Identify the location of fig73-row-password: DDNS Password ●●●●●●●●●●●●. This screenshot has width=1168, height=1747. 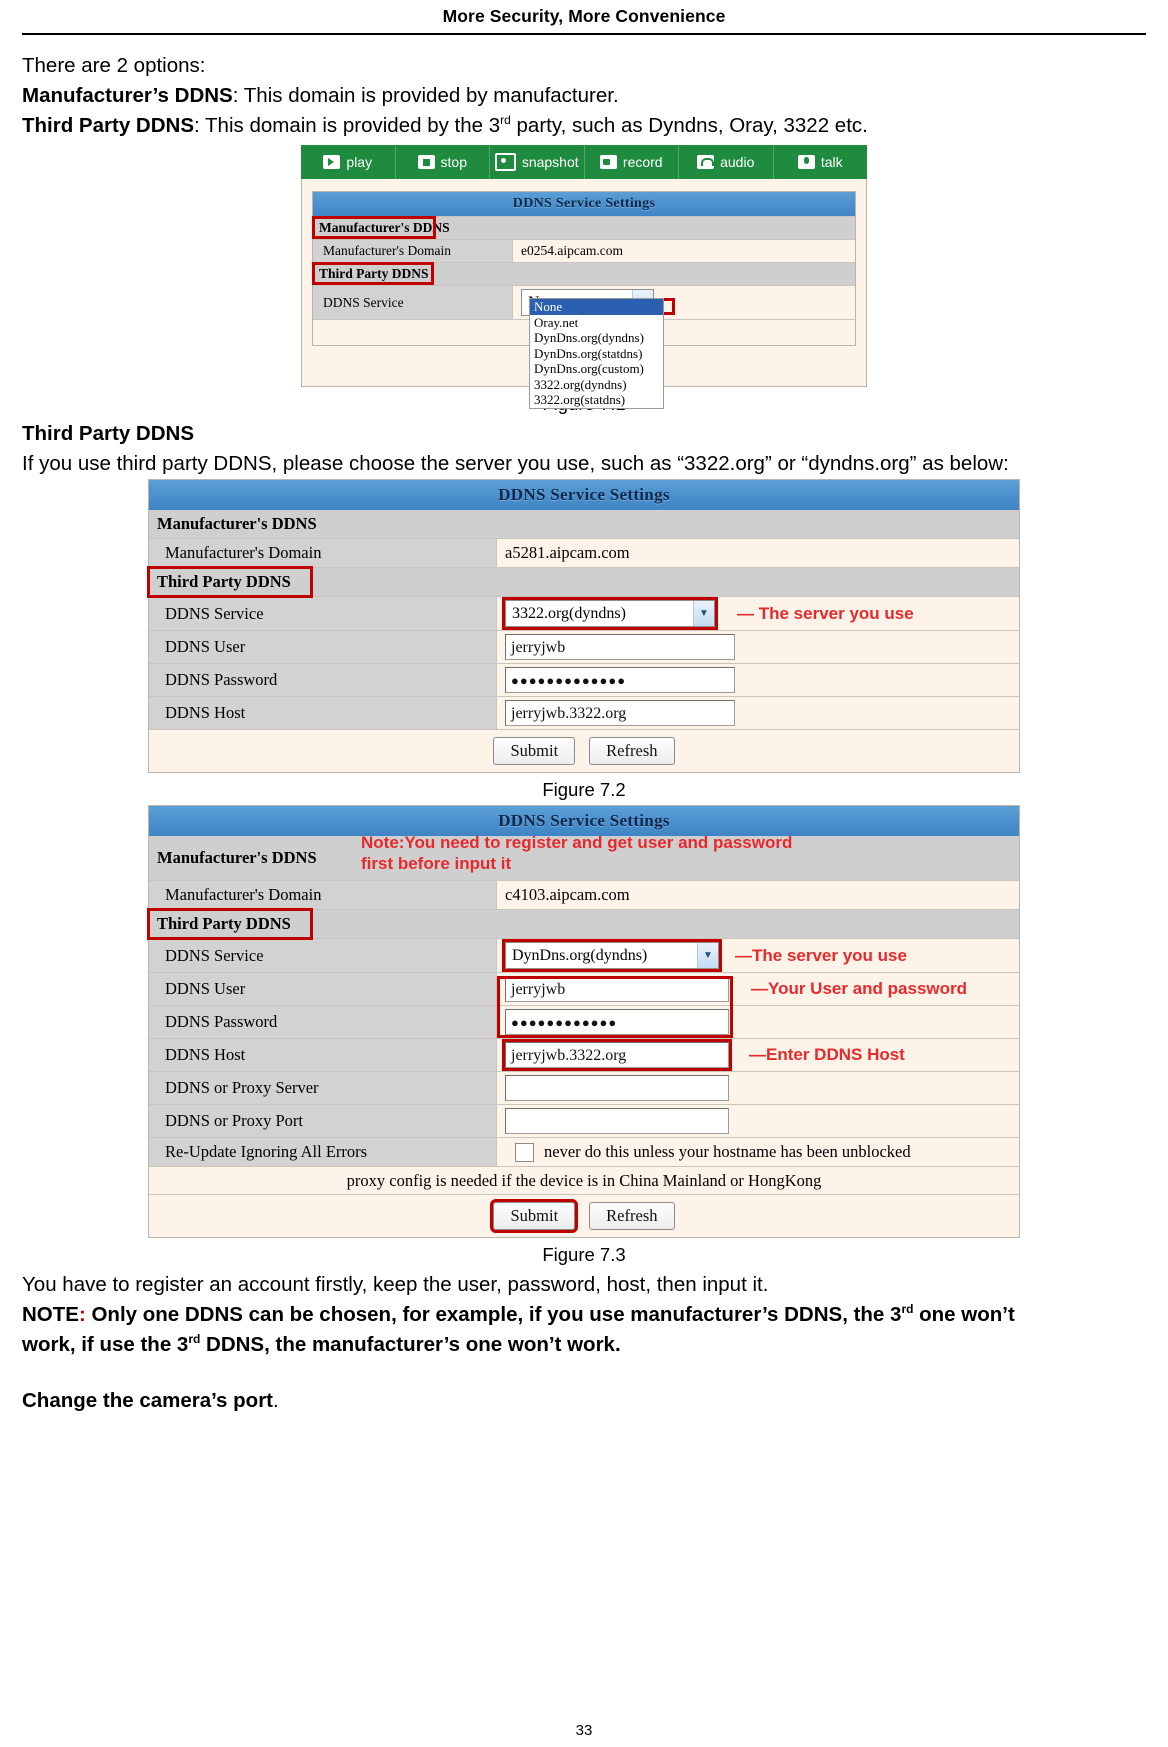
(584, 1007).